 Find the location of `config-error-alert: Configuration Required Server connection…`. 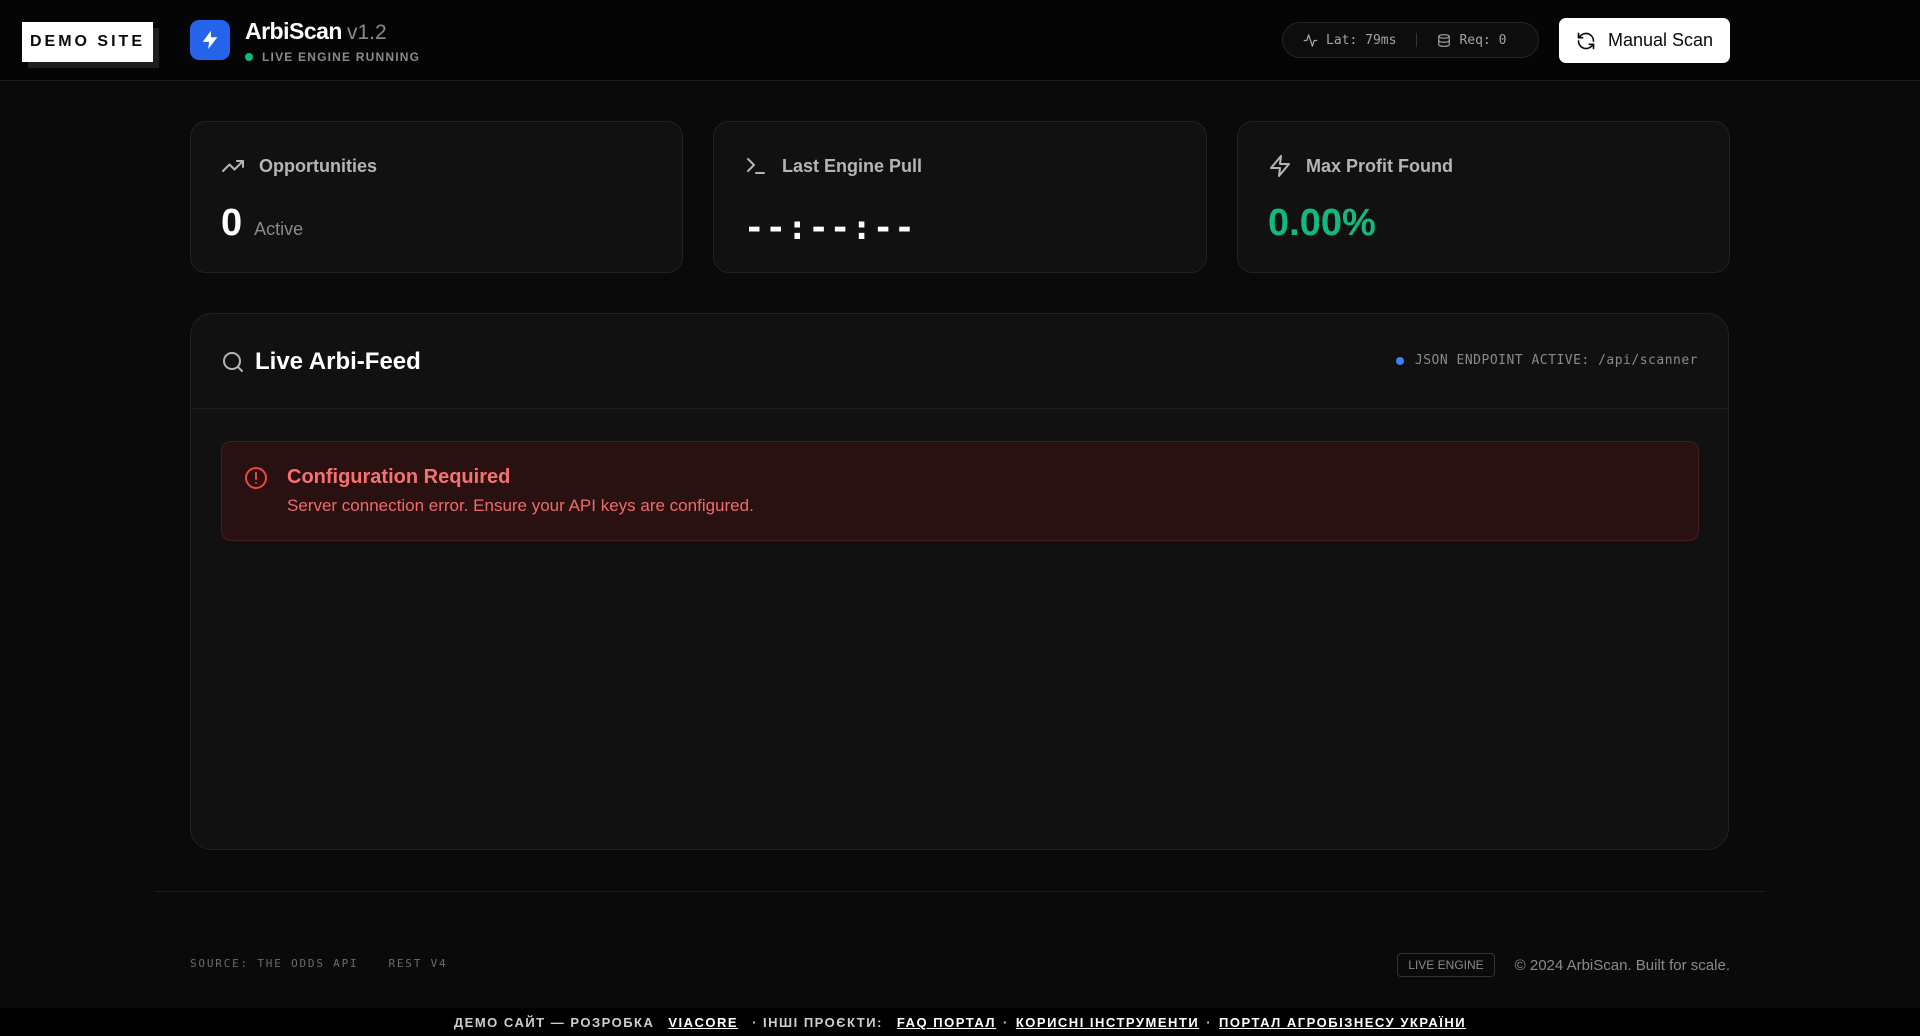

config-error-alert: Configuration Required Server connection… is located at coordinates (960, 491).